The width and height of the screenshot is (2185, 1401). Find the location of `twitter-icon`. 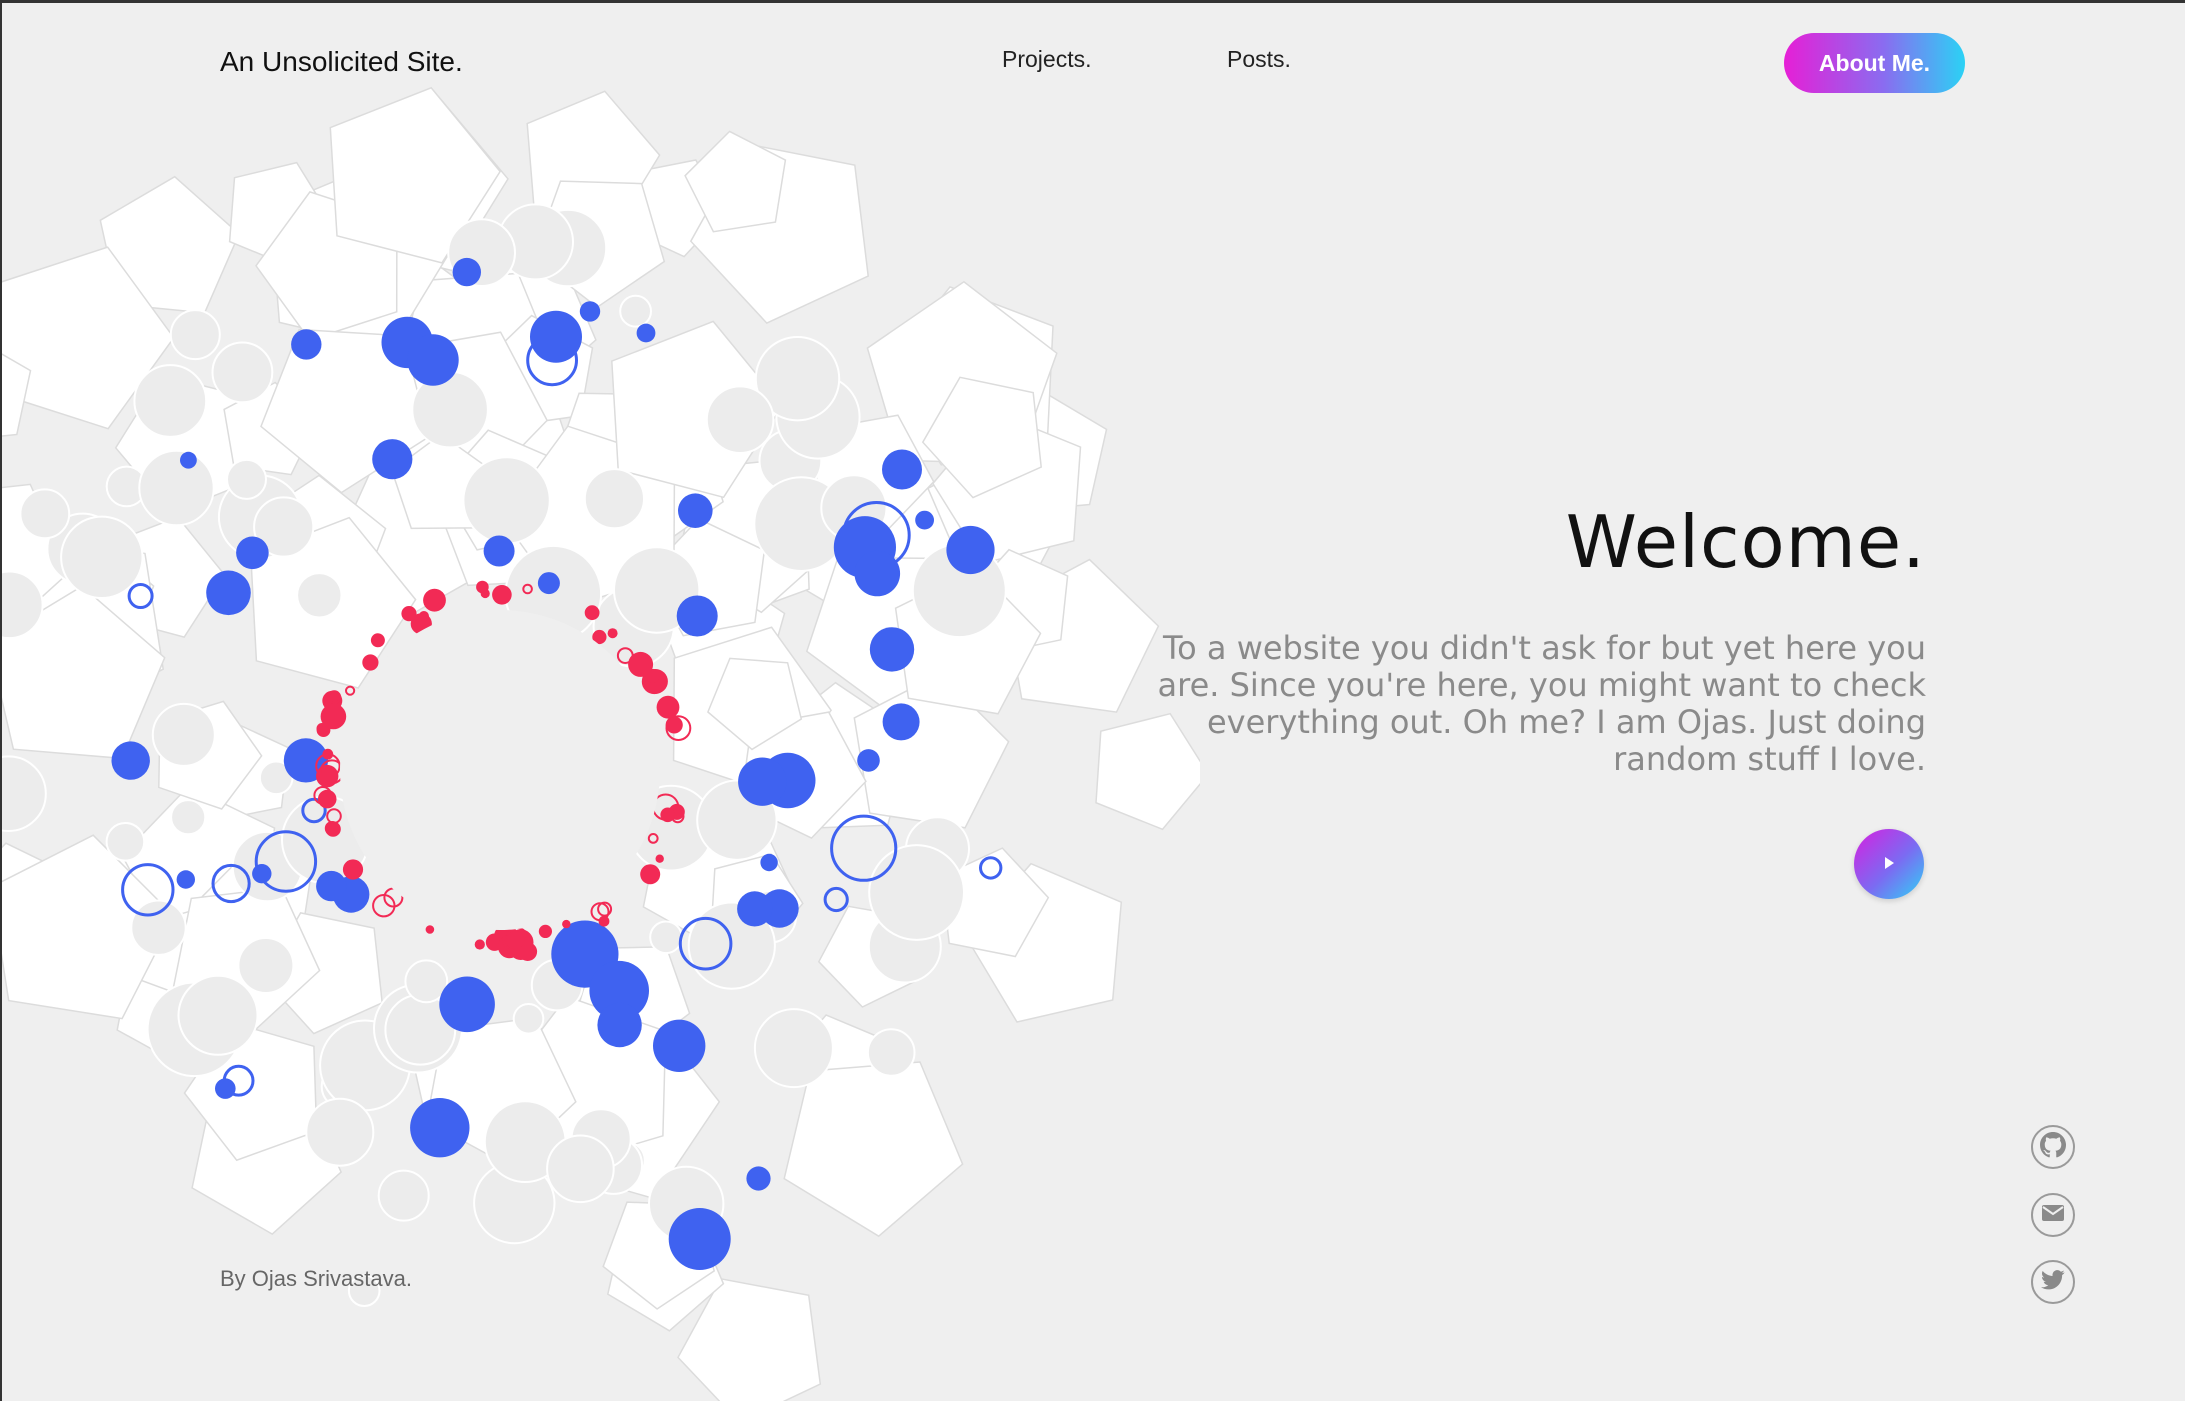

twitter-icon is located at coordinates (2053, 1282).